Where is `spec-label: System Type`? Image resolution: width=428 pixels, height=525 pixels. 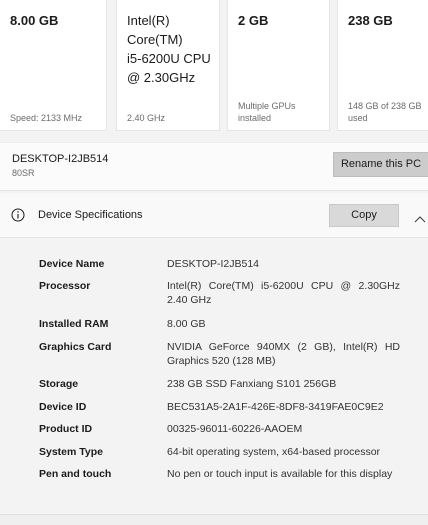
spec-label: System Type is located at coordinates (71, 452).